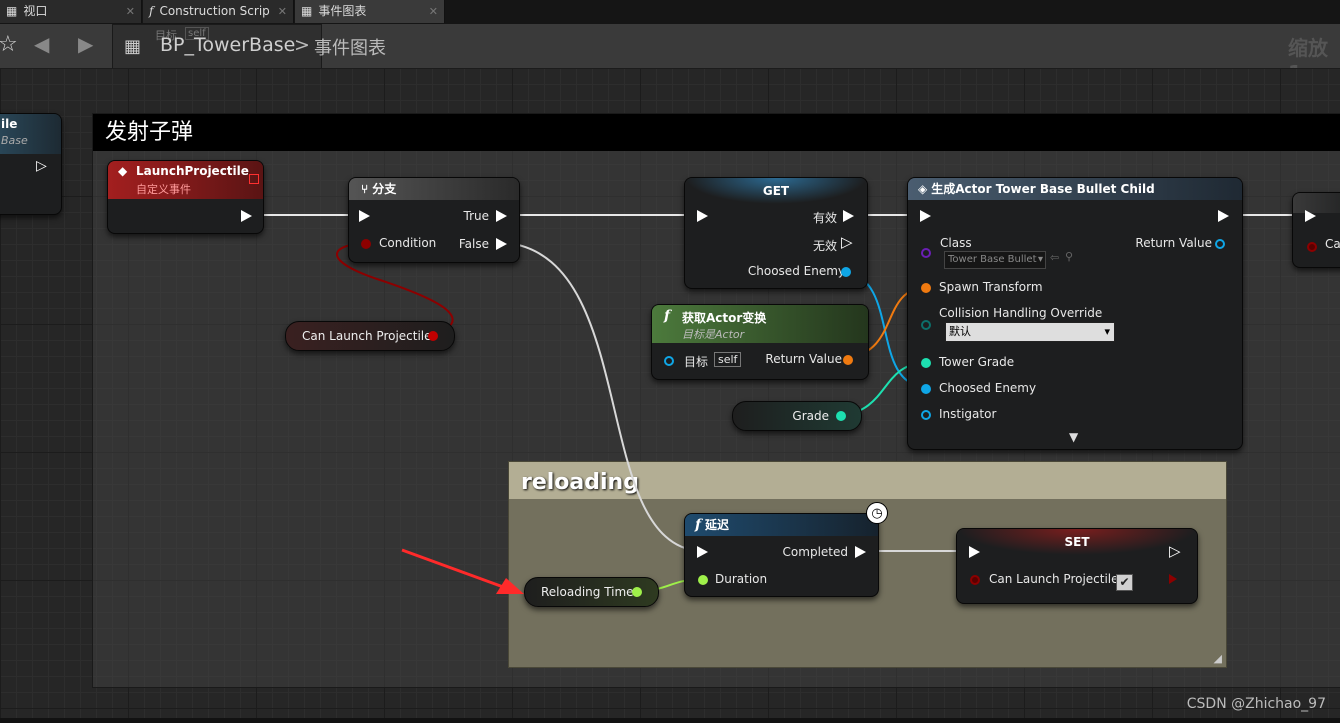 This screenshot has height=723, width=1340. What do you see at coordinates (30, 134) in the screenshot?
I see `node-header: ile Base` at bounding box center [30, 134].